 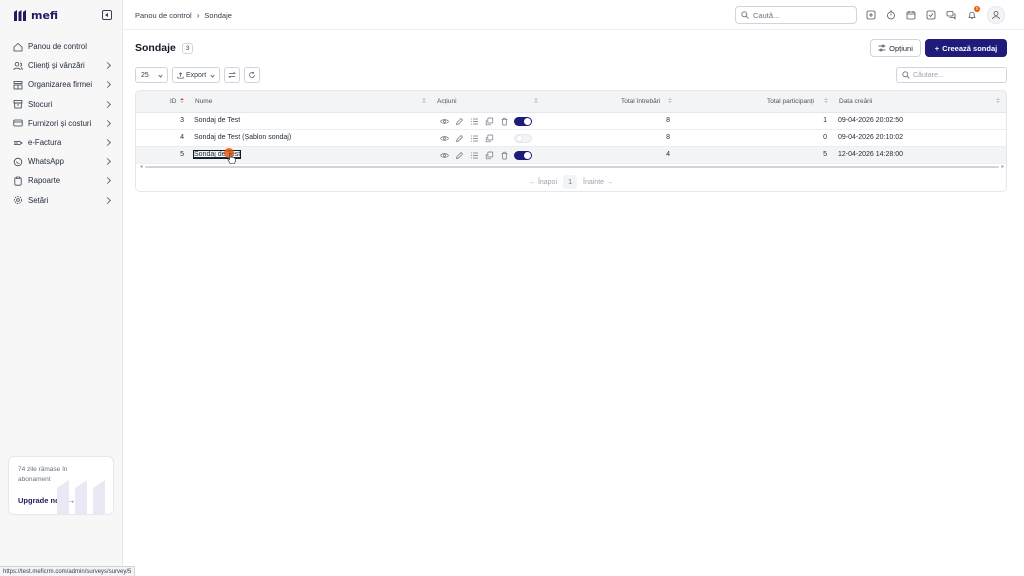 I want to click on collapse-sidebar-icon, so click(x=107, y=15).